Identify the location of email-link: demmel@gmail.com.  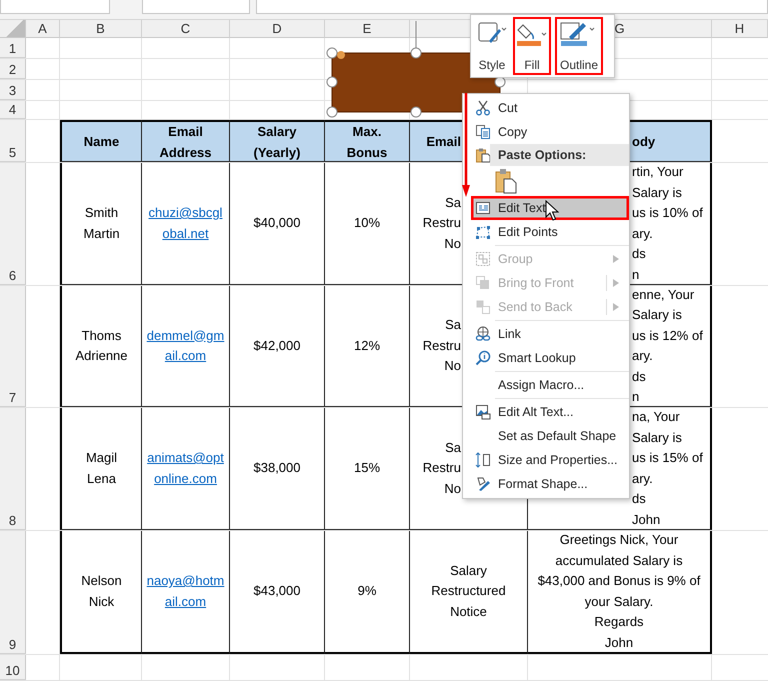
(185, 346).